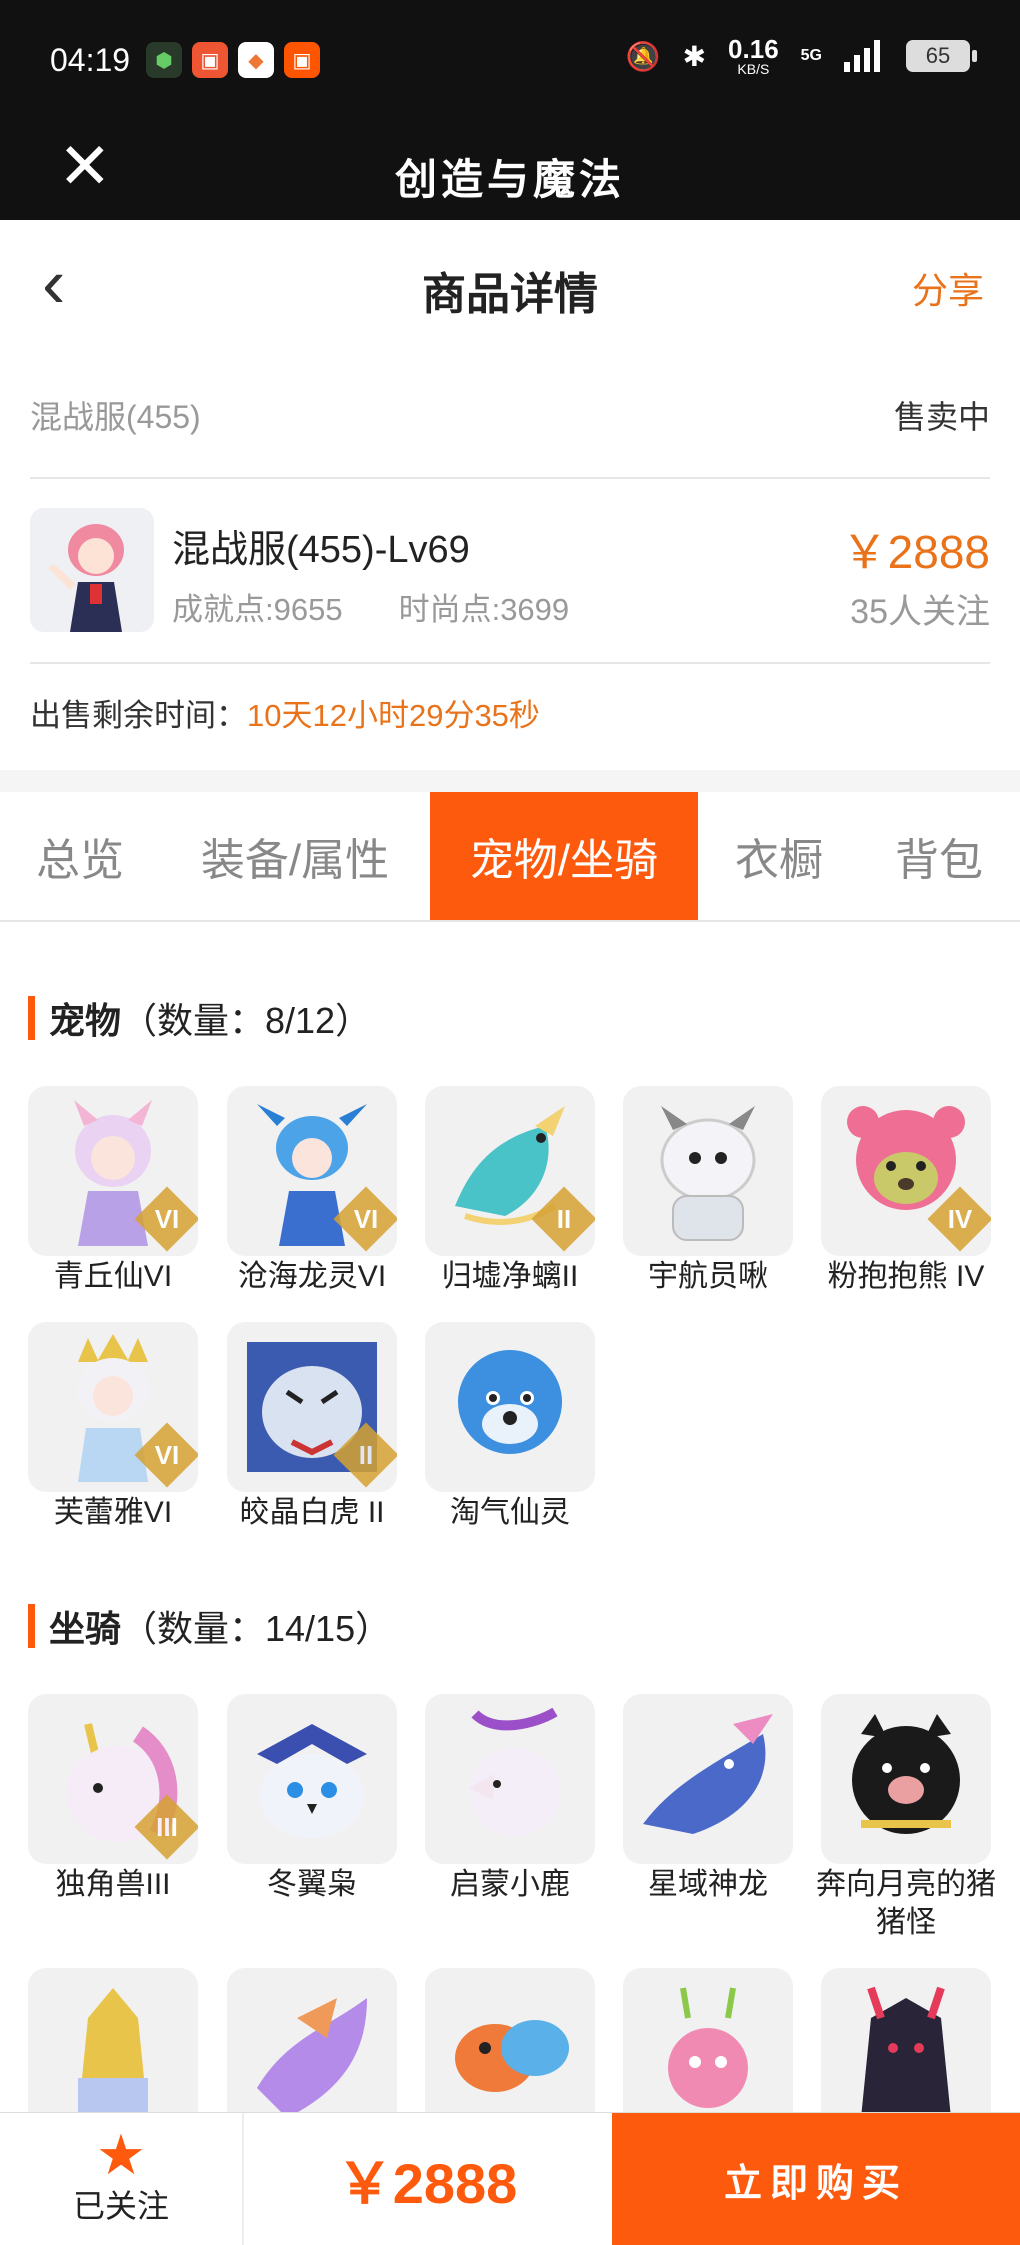  What do you see at coordinates (915, 552) in the screenshot?
I see `product-price: ￥2888` at bounding box center [915, 552].